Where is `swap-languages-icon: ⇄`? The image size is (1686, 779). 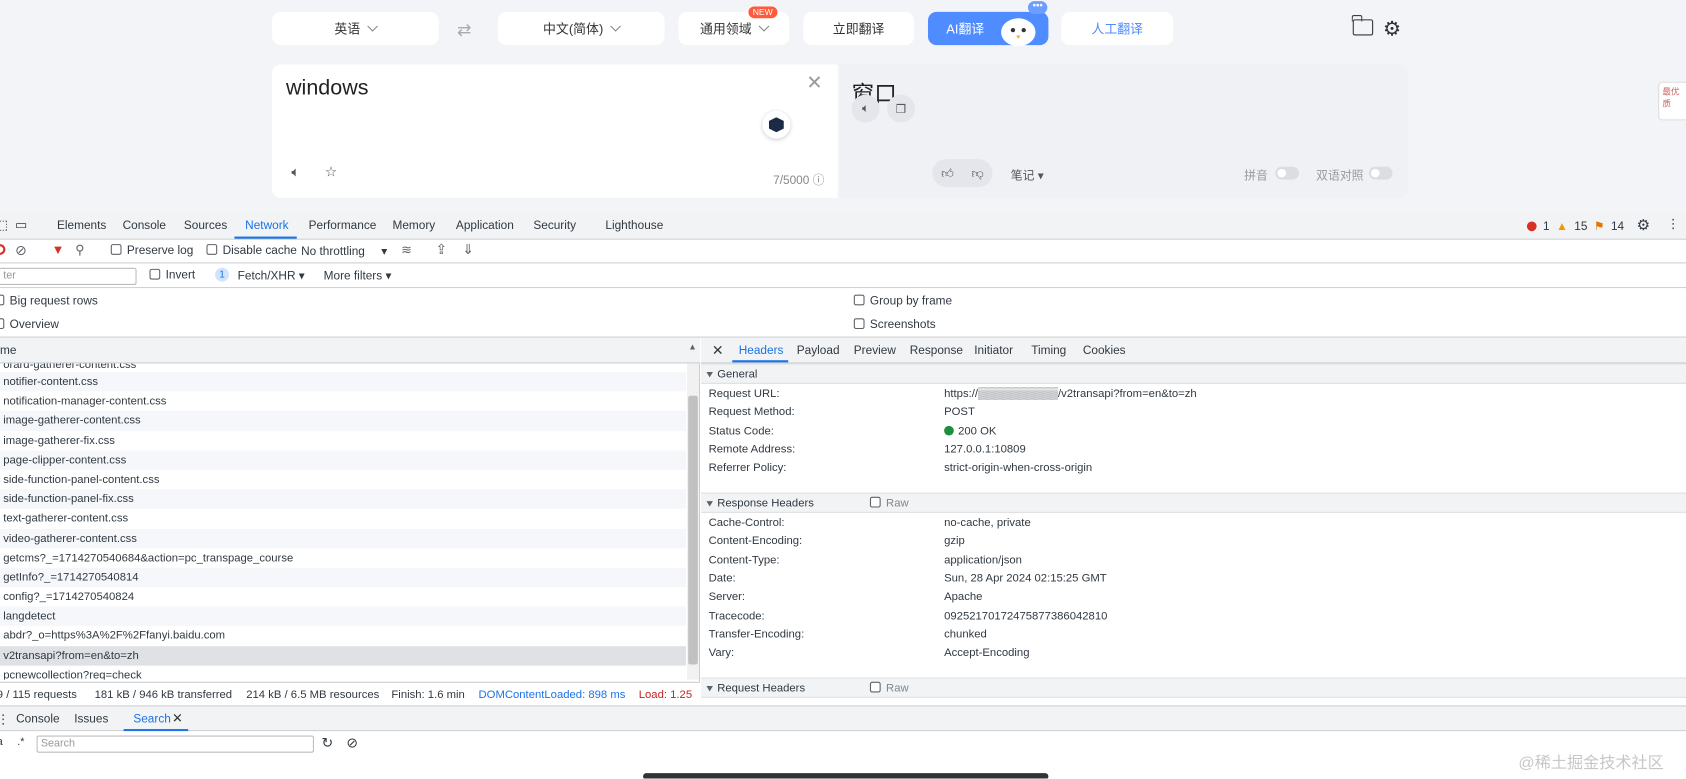
swap-languages-icon: ⇄ is located at coordinates (464, 30).